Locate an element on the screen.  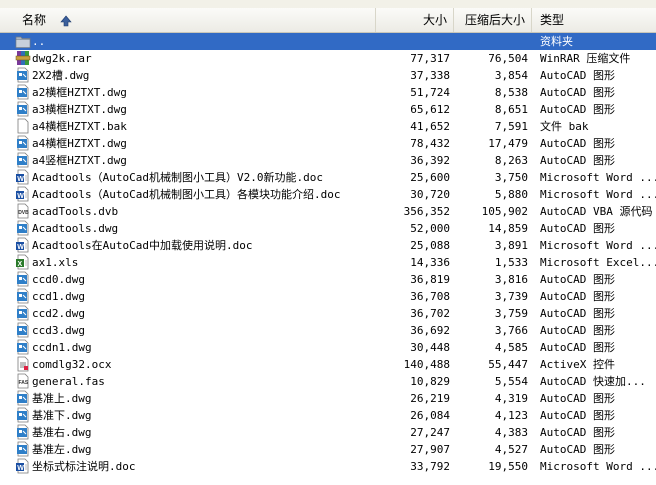
file-packed-size: 4,123 is located at coordinates (511, 415).